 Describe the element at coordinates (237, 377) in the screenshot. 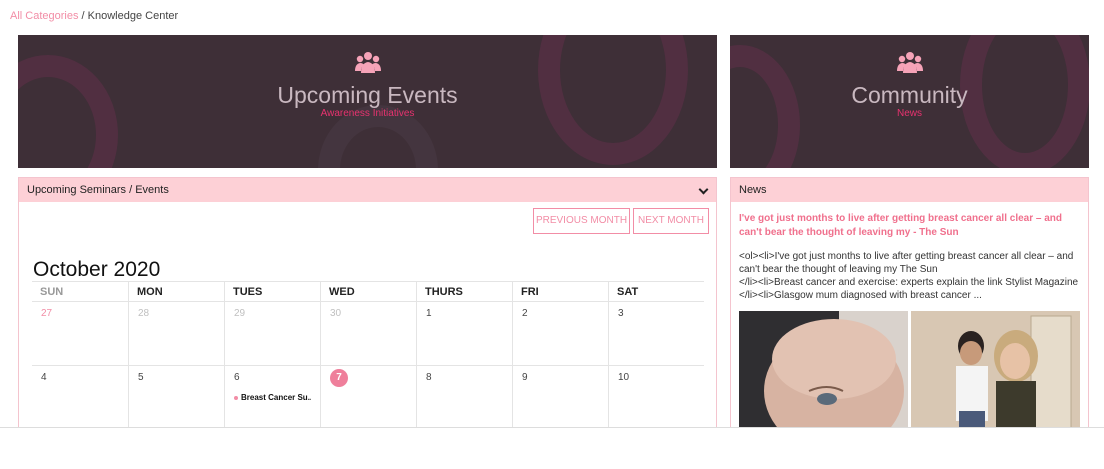

I see `day-number: 6` at that location.